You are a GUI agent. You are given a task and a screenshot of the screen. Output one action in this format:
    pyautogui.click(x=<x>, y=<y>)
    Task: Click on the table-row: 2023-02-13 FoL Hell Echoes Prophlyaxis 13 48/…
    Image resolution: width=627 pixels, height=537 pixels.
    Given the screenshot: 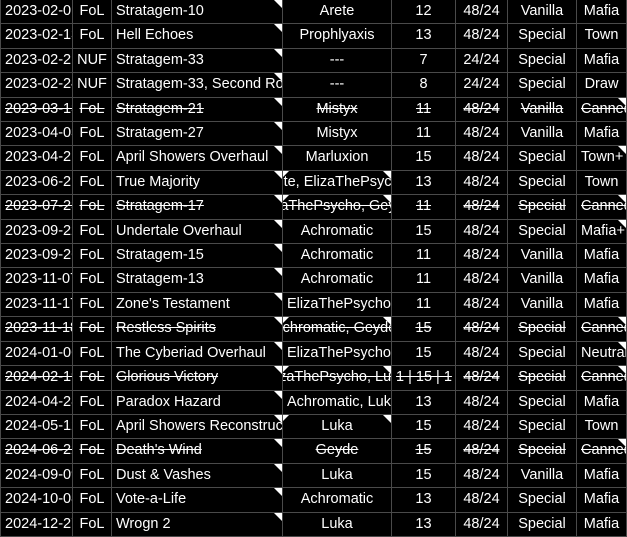 What is the action you would take?
    pyautogui.click(x=313, y=36)
    